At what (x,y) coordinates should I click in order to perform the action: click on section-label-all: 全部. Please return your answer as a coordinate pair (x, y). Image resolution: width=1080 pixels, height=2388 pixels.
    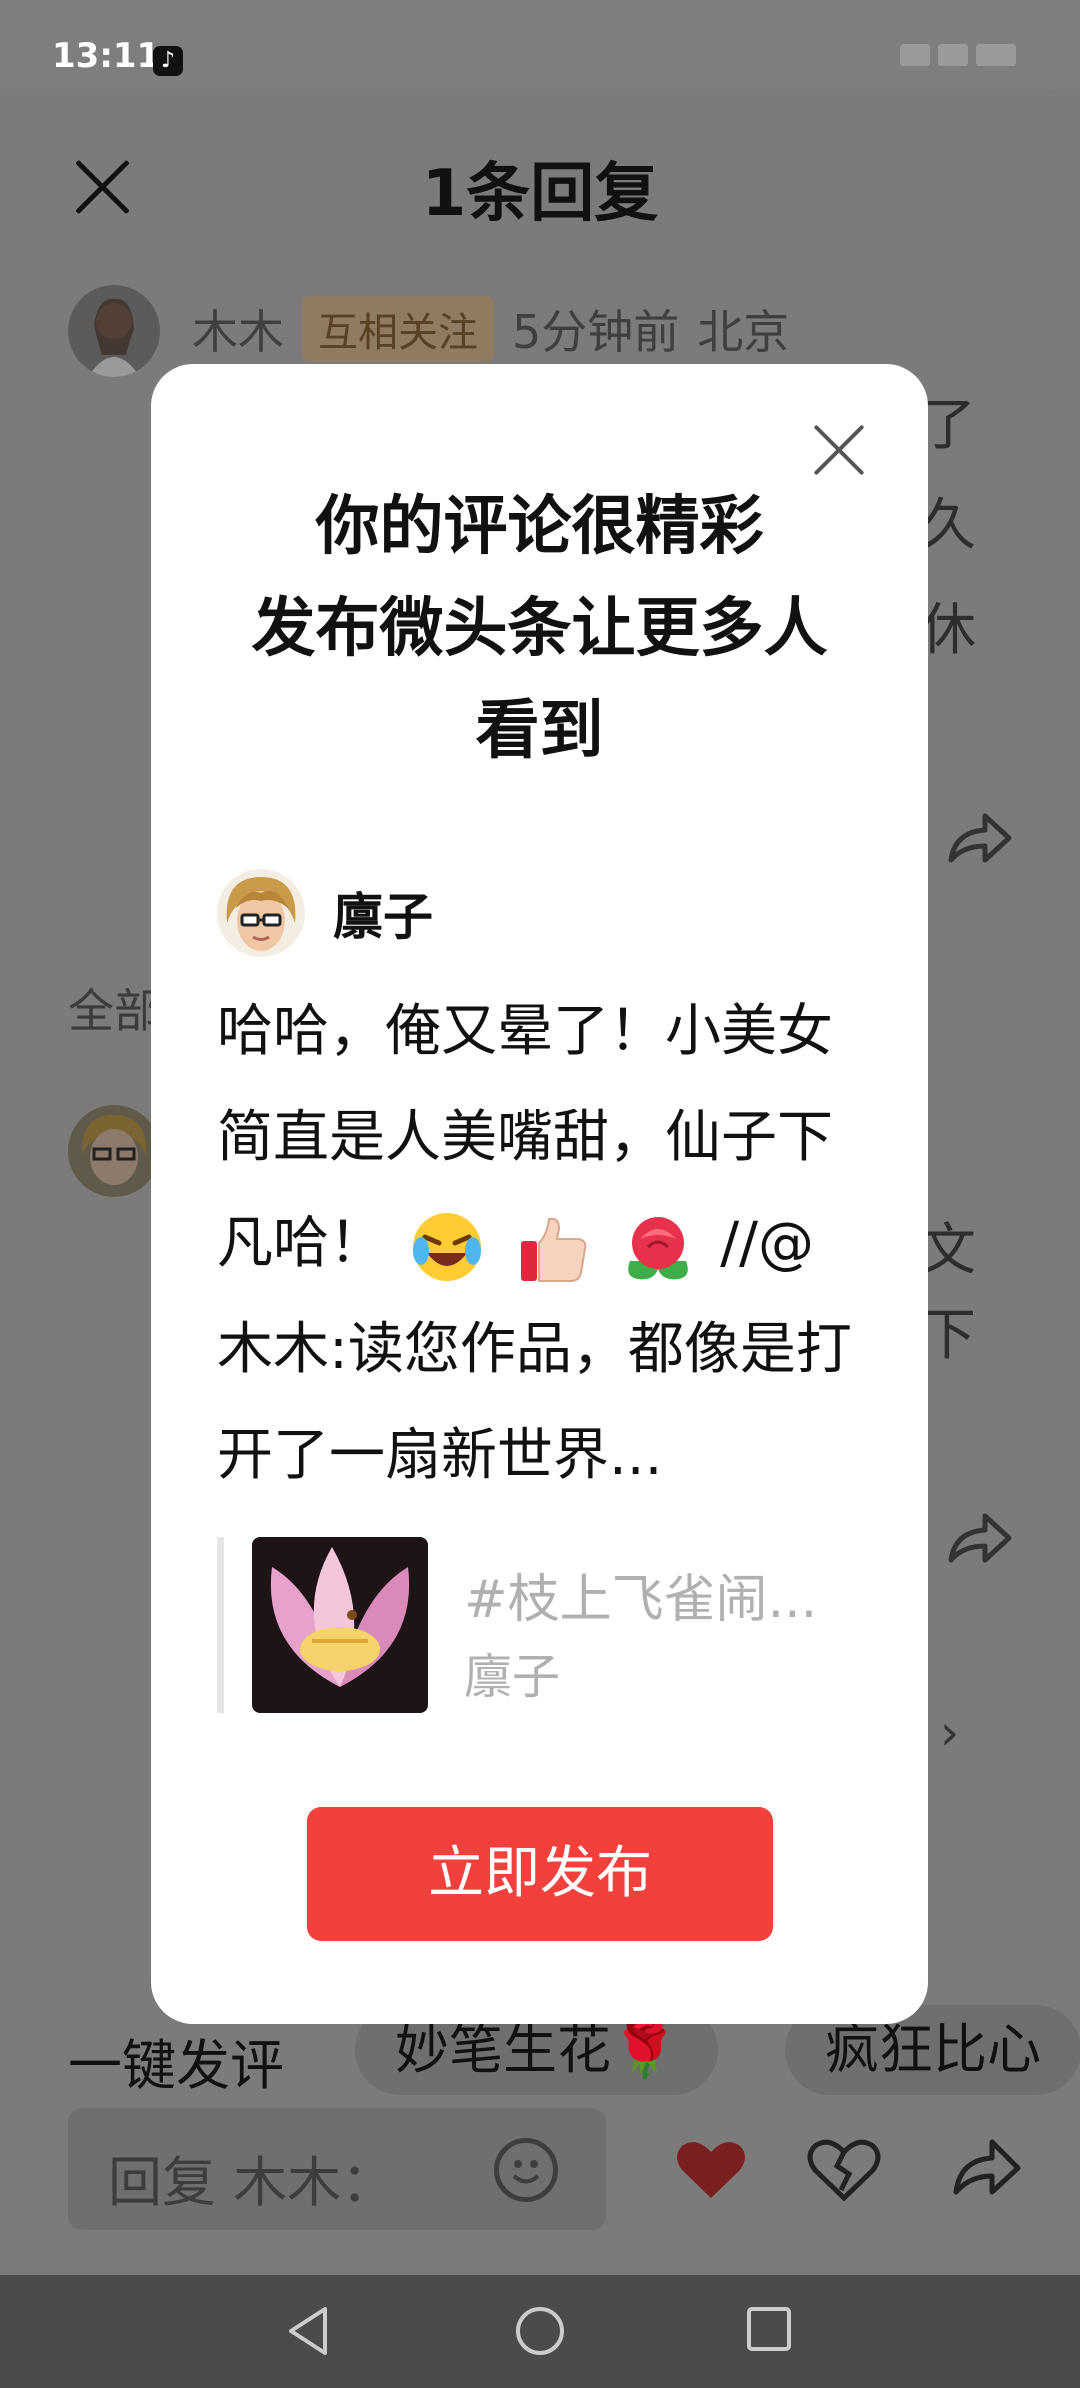
    Looking at the image, I should click on (114, 1011).